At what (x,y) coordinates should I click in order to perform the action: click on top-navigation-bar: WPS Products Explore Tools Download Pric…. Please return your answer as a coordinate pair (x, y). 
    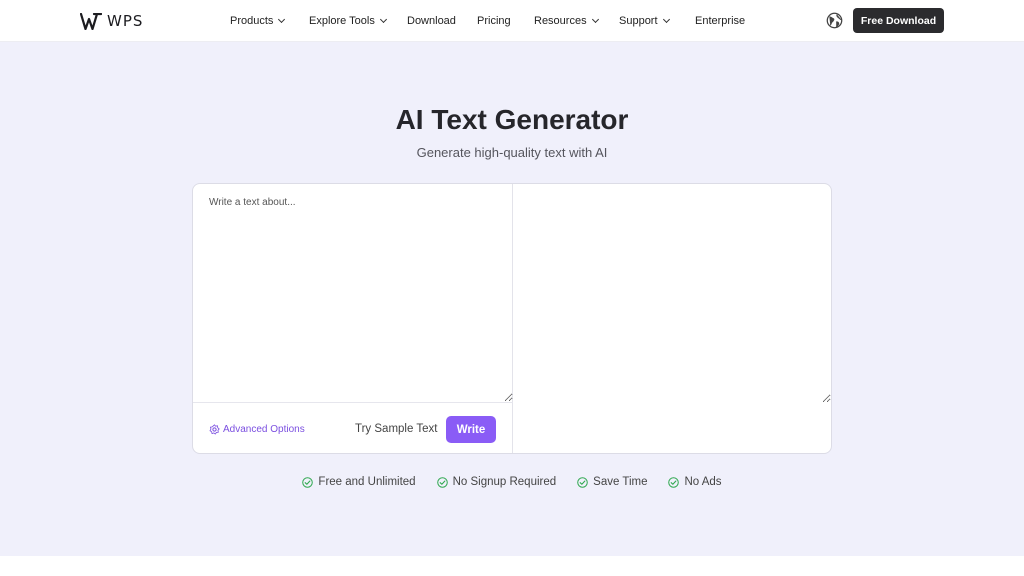
    Looking at the image, I should click on (512, 21).